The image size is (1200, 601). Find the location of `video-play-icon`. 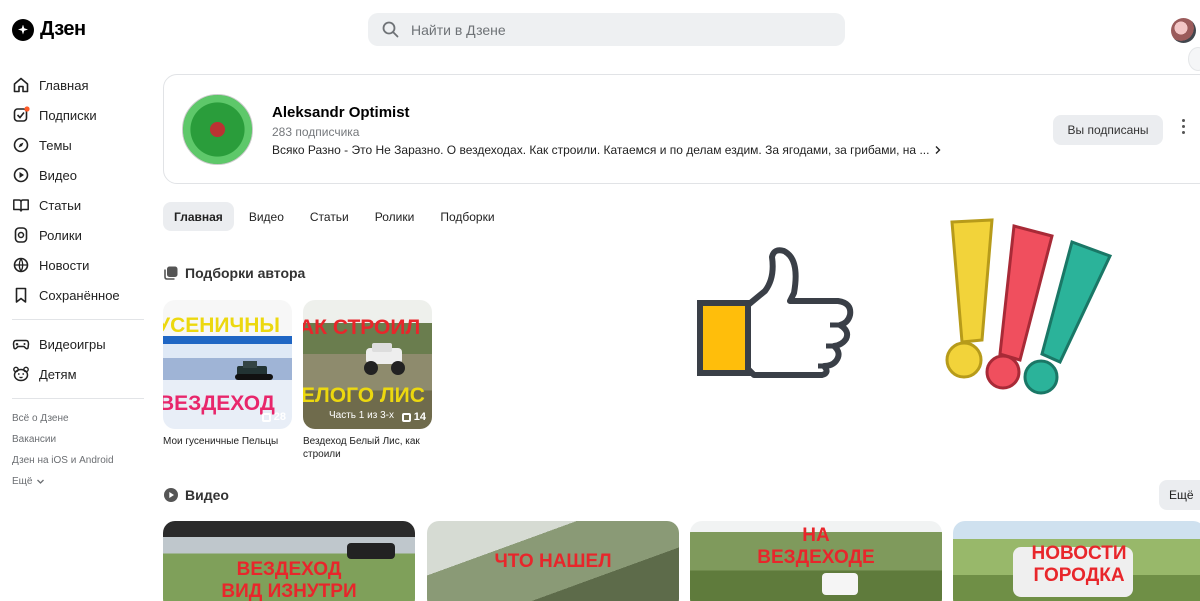

video-play-icon is located at coordinates (171, 495).